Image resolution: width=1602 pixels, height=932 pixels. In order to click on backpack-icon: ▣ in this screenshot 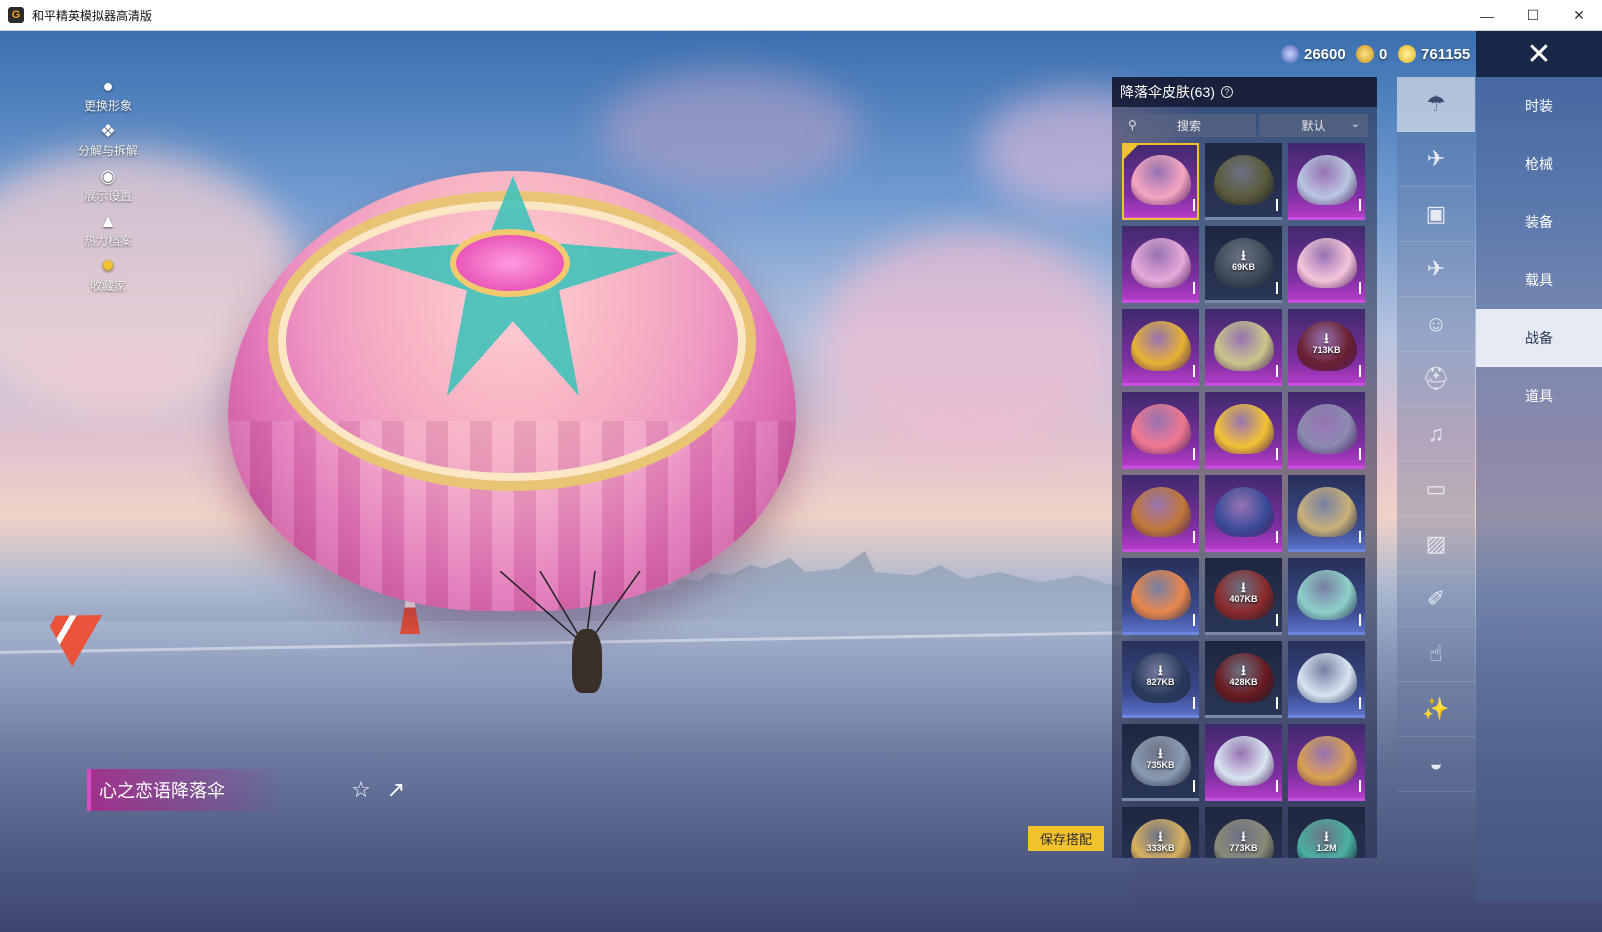, I will do `click(1436, 214)`.